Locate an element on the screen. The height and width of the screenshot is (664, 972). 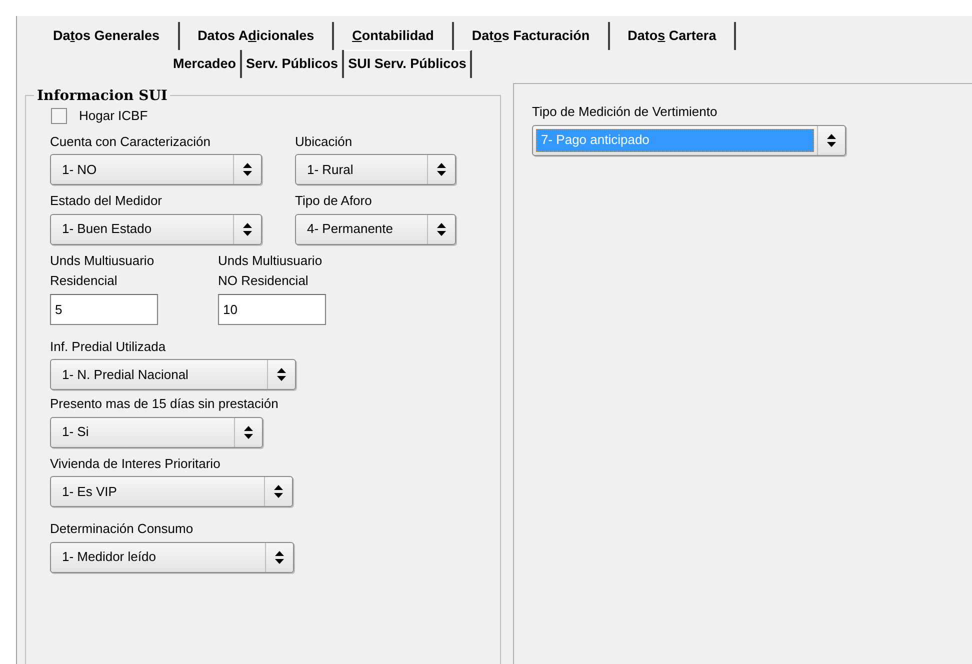
checkbox-label: Hogar ICBF is located at coordinates (113, 116).